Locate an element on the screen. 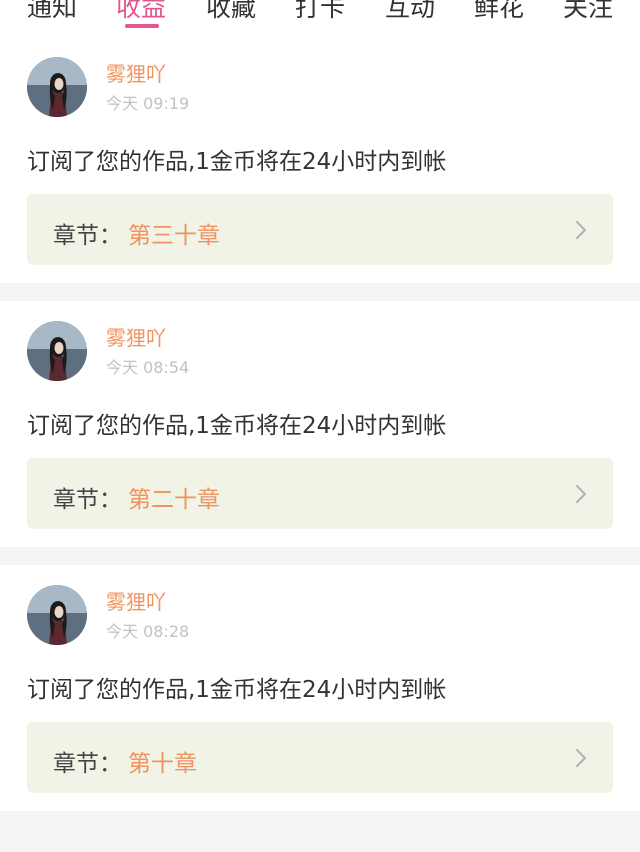 The image size is (640, 852). chapter-value: 第三十章 is located at coordinates (174, 236).